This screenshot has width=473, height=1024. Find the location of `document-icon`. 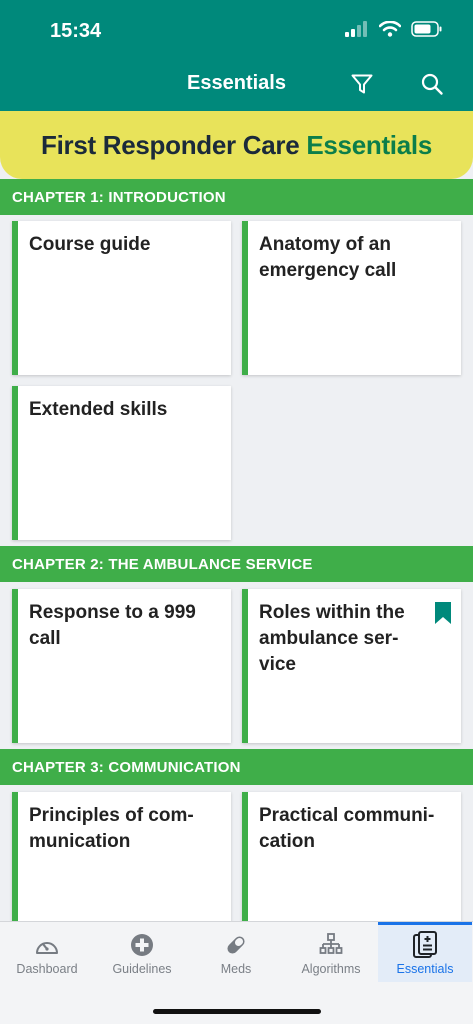

document-icon is located at coordinates (425, 944).